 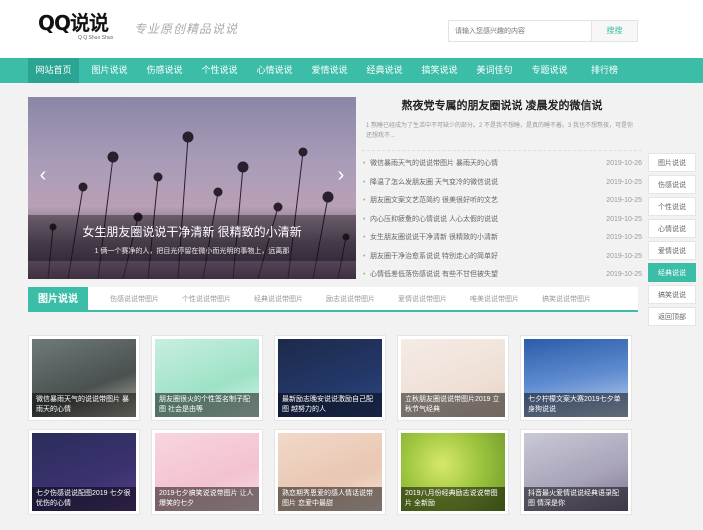 I want to click on headline-title: 熬夜党专属的朋友圈说说 凌晨发的微信说, so click(x=502, y=106).